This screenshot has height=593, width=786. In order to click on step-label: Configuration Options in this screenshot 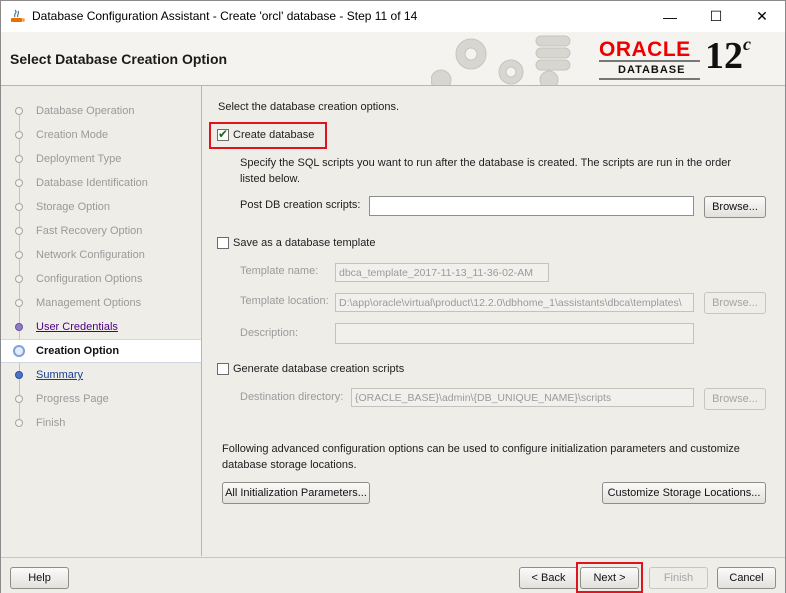, I will do `click(89, 279)`.